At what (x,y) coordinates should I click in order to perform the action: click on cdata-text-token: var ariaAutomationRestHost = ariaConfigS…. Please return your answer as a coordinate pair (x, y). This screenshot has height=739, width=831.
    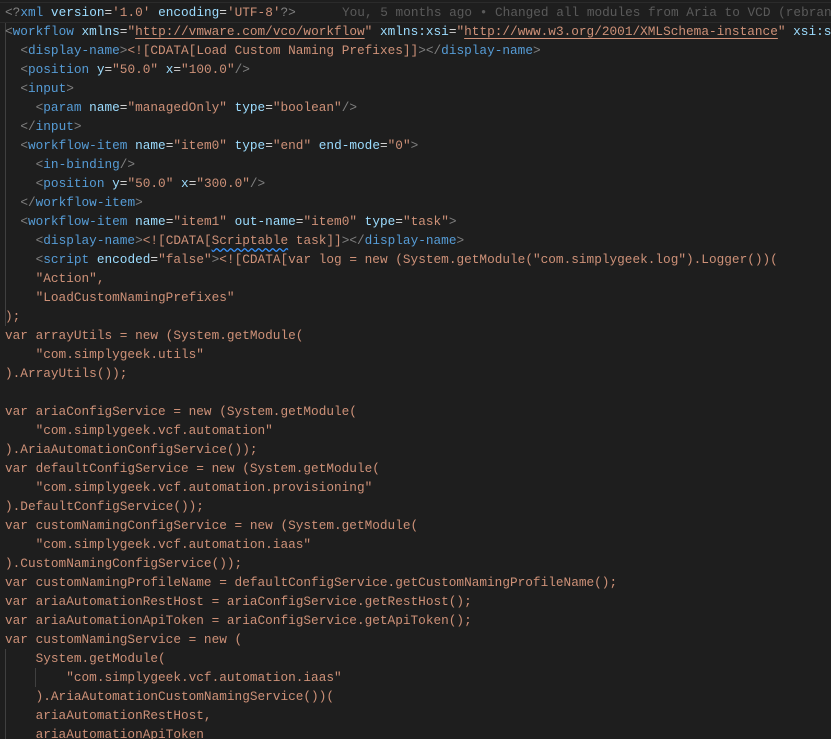
    Looking at the image, I should click on (238, 601).